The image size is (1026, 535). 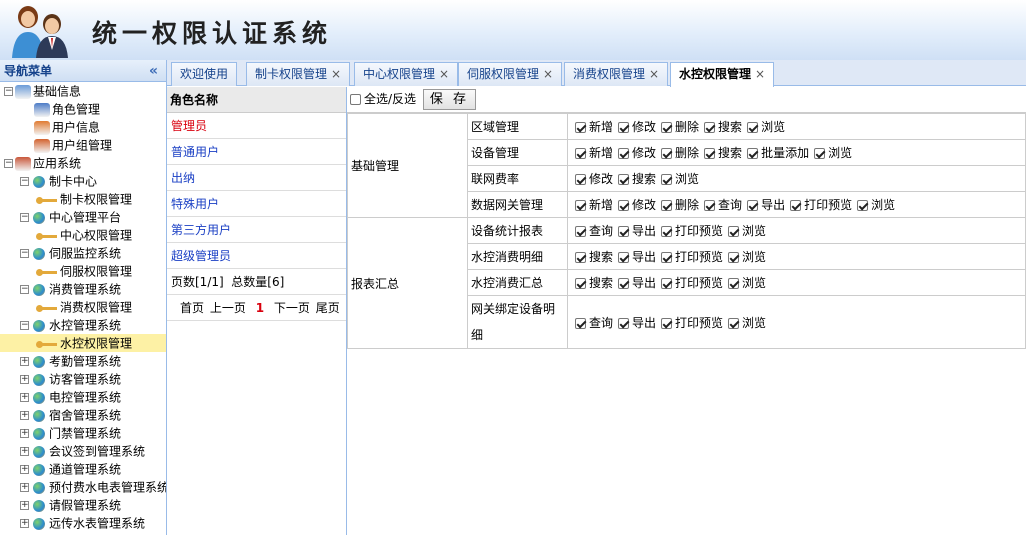 What do you see at coordinates (83, 217) in the screenshot?
I see `nav-item: − 中心管理平台` at bounding box center [83, 217].